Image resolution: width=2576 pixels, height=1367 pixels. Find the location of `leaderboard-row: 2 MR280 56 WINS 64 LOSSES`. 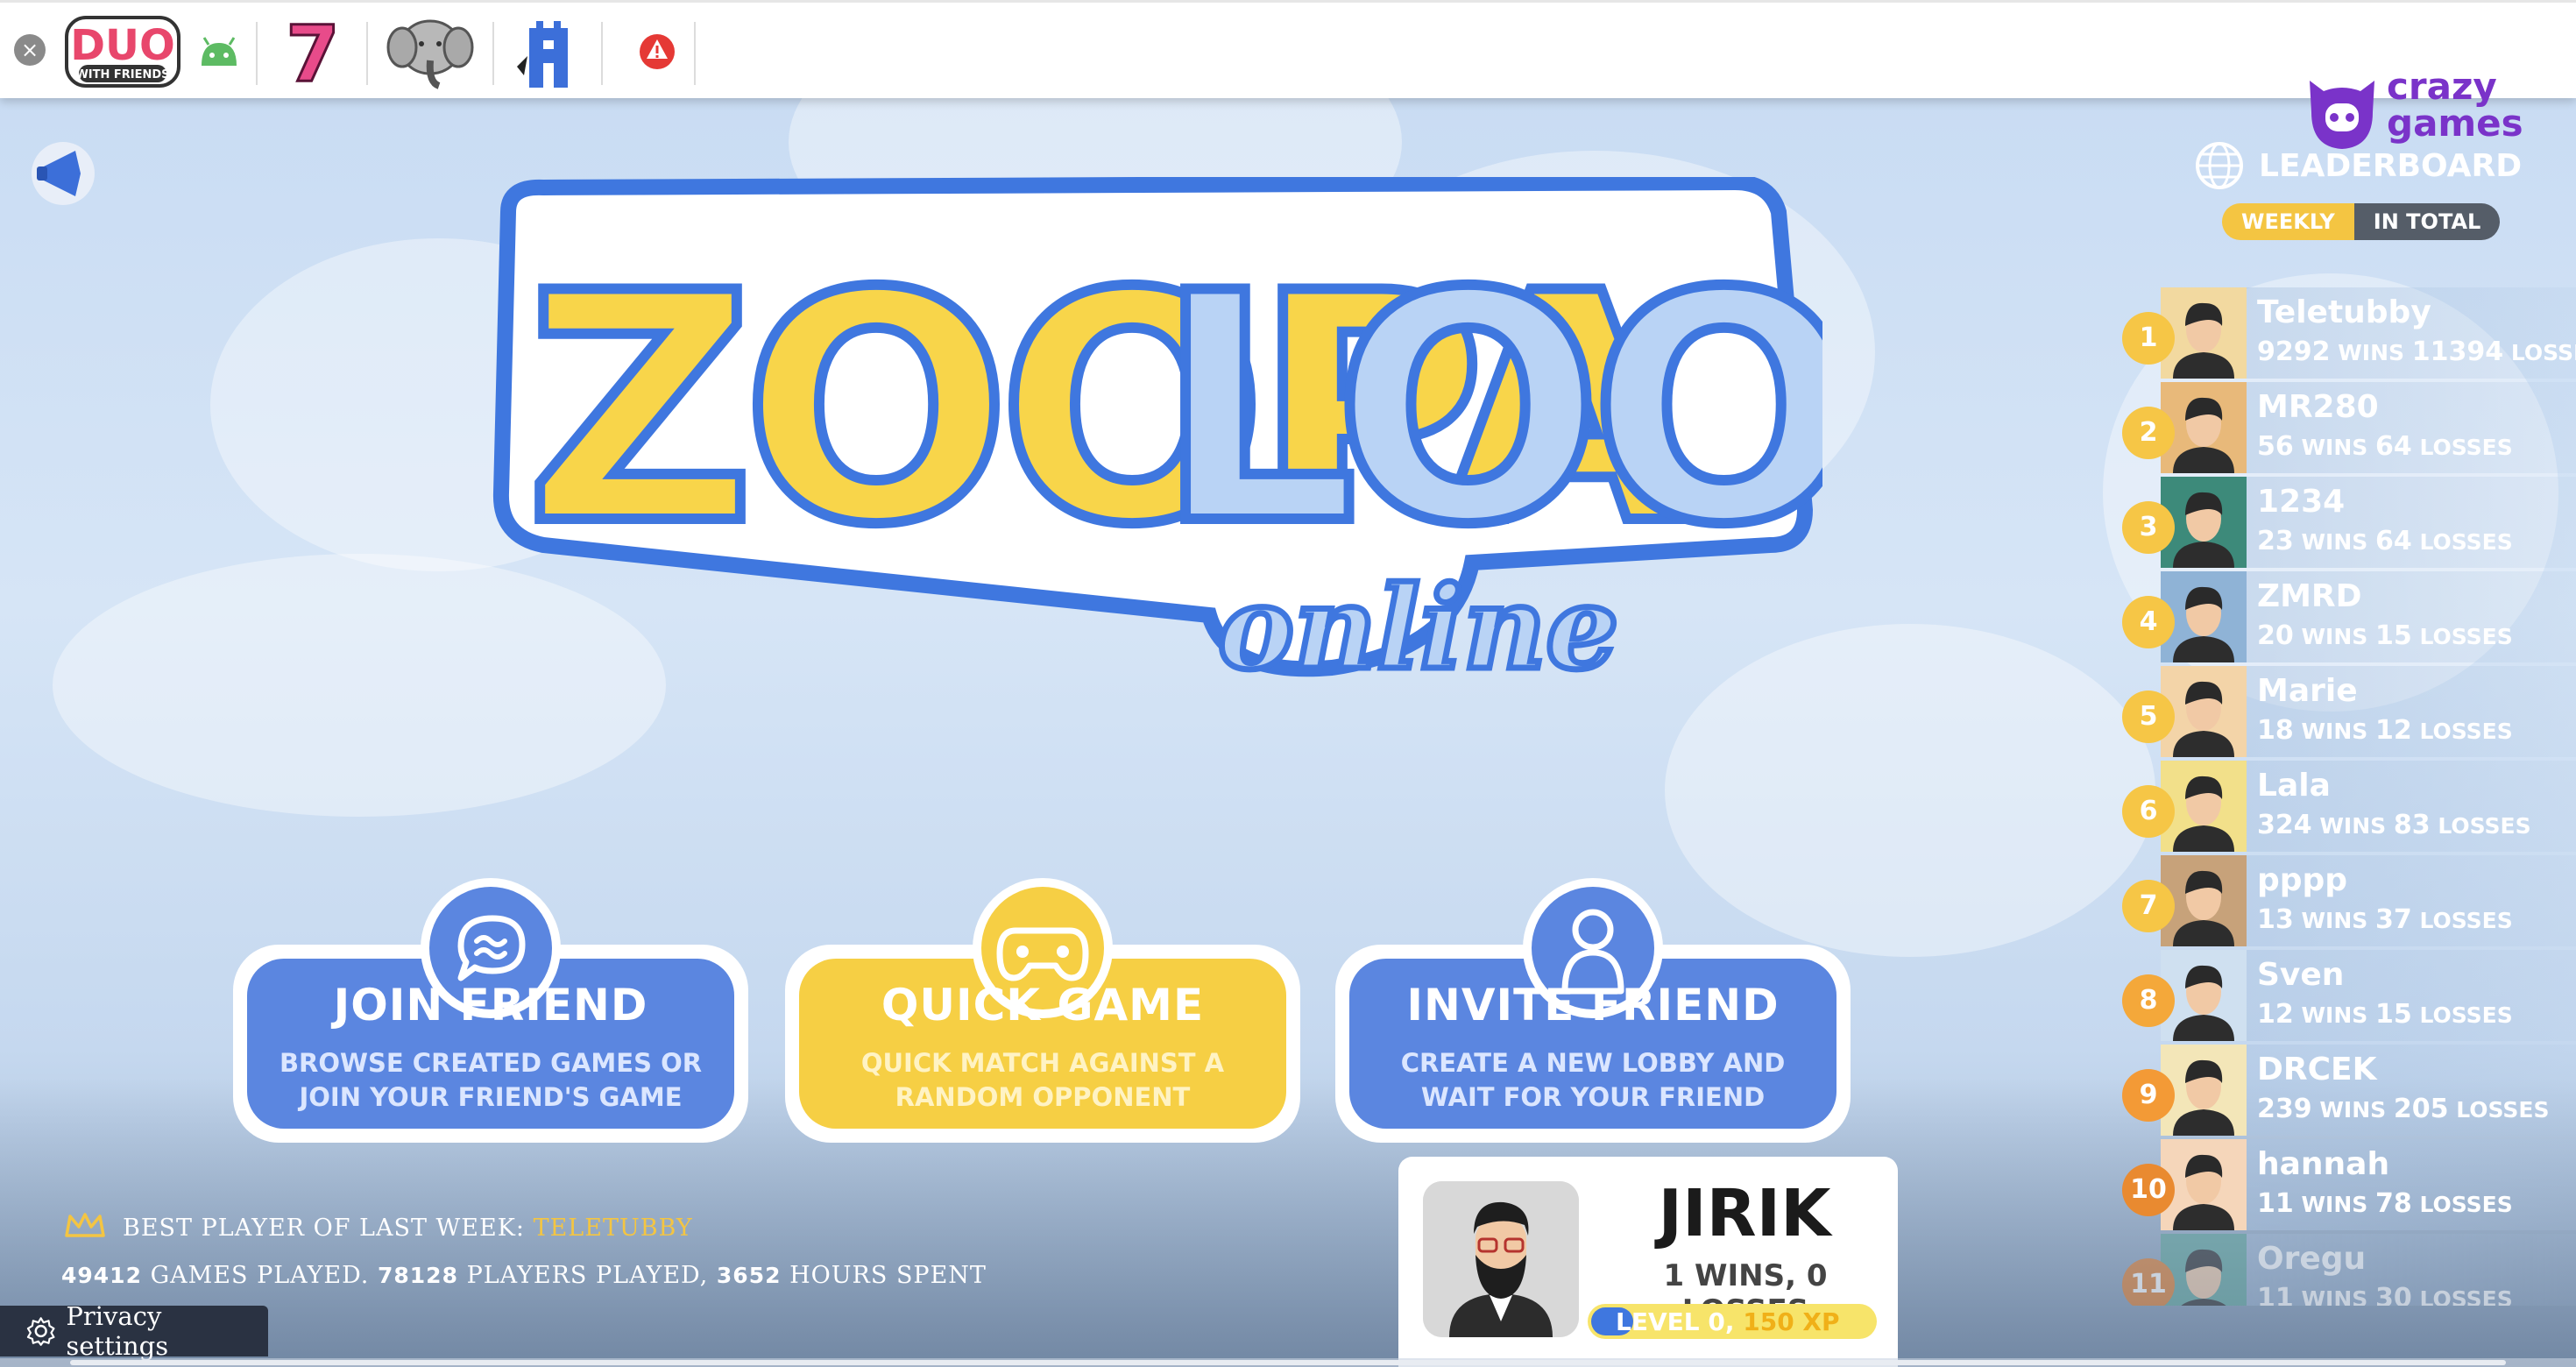

leaderboard-row: 2 MR280 56 WINS 64 LOSSES is located at coordinates (2344, 430).